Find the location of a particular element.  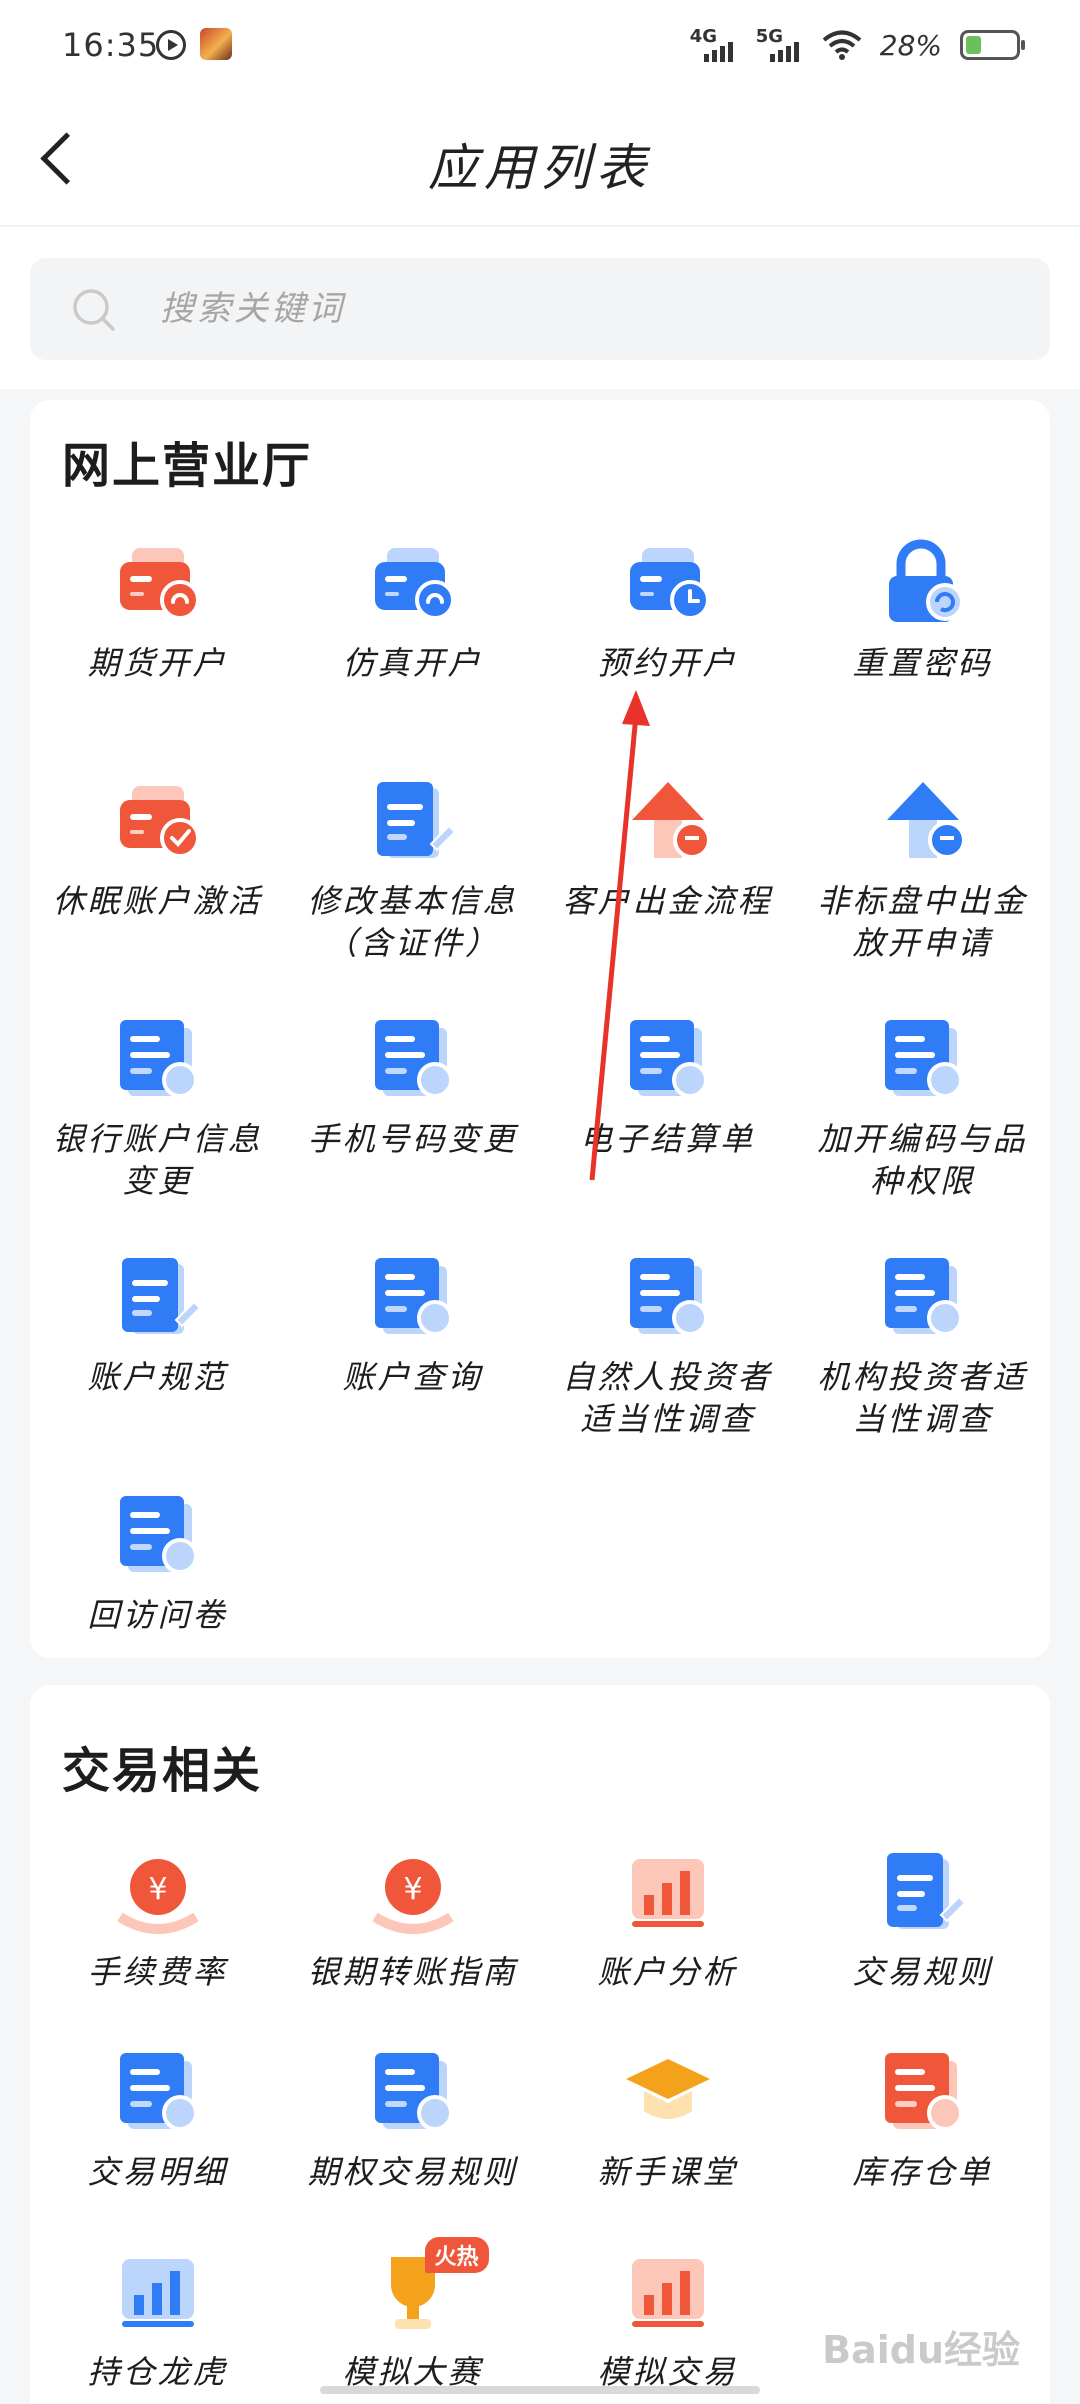

app-item: 模拟交易 is located at coordinates (667, 2324).